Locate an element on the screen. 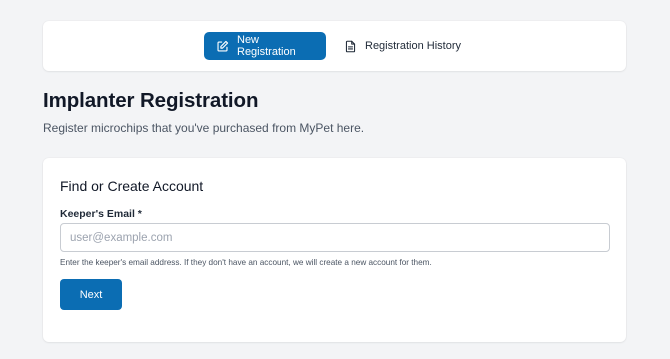 Image resolution: width=670 pixels, height=359 pixels. tab-registration-history: Registration History is located at coordinates (402, 46).